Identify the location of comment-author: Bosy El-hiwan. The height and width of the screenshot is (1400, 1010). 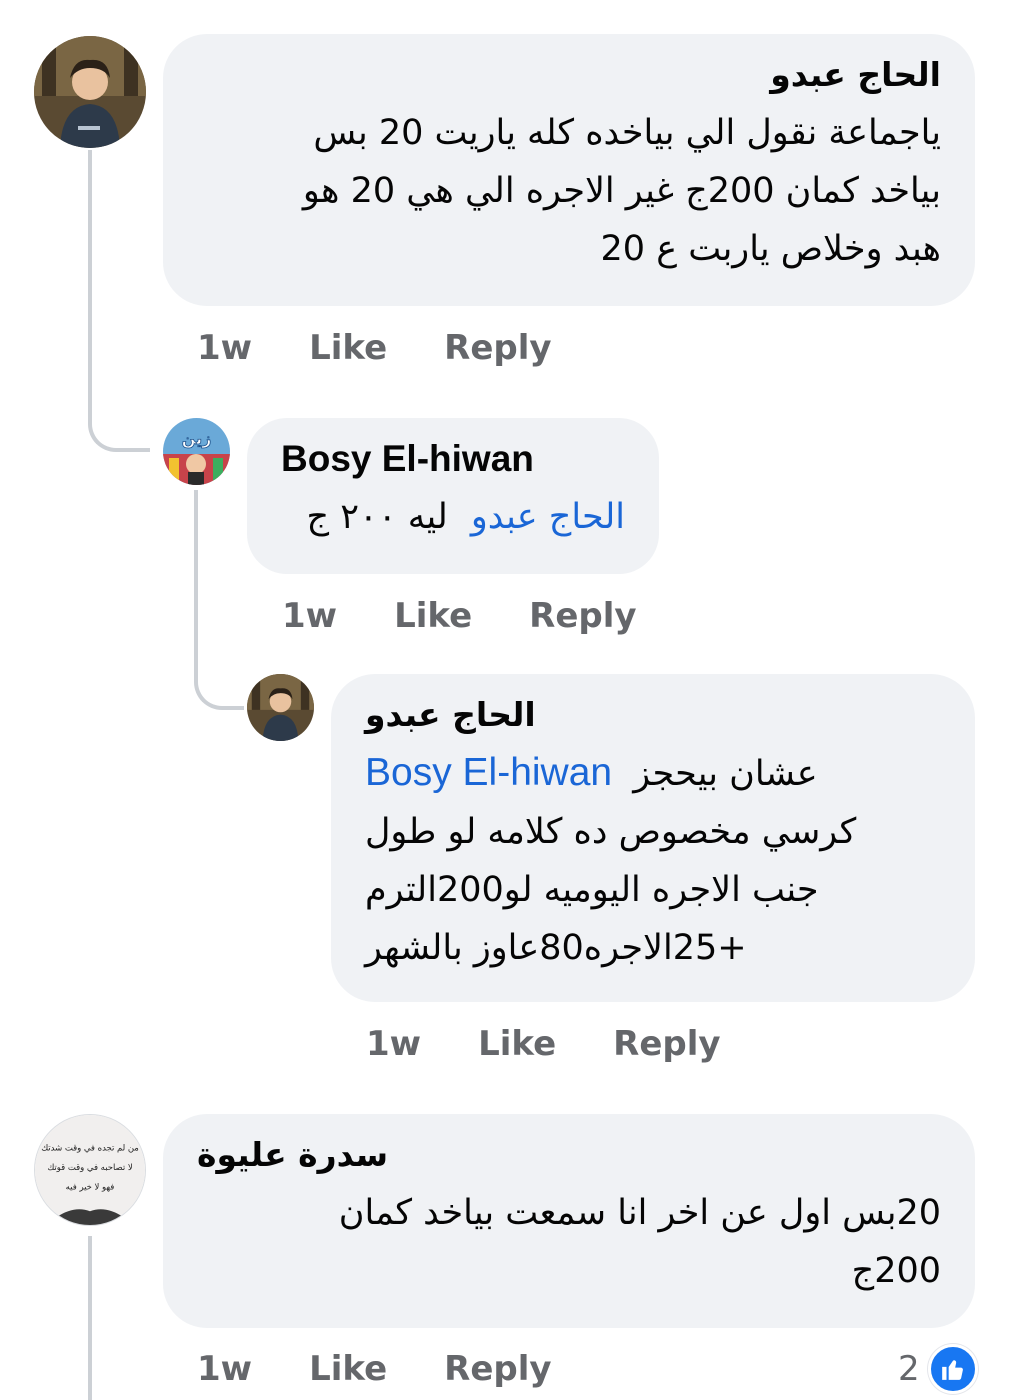
(453, 459).